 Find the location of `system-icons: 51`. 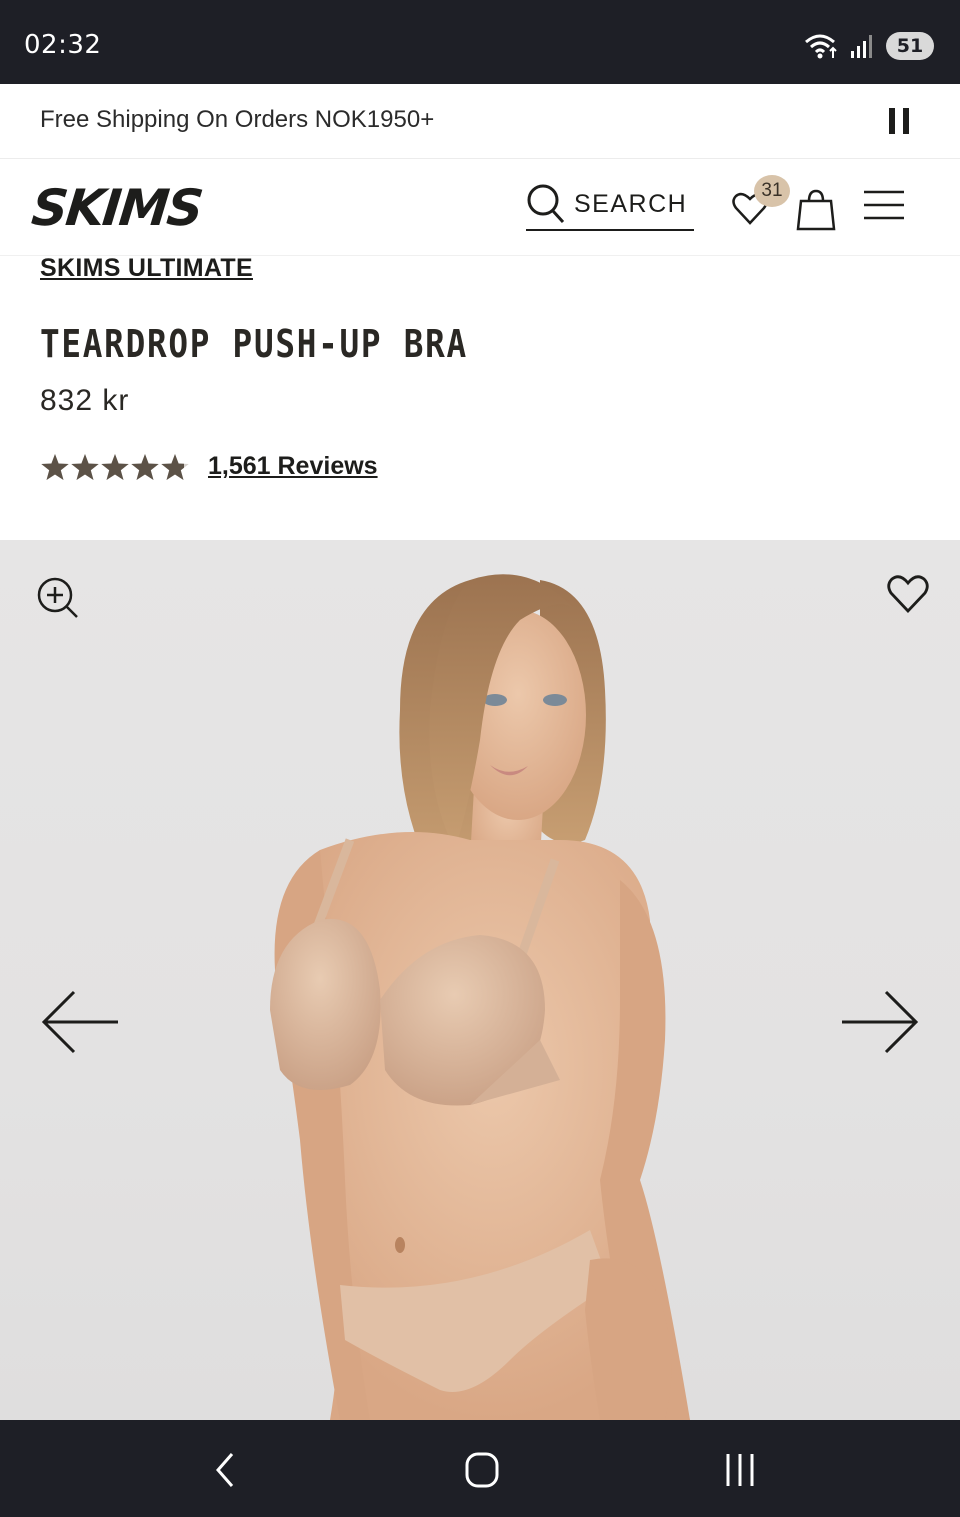

system-icons: 51 is located at coordinates (869, 46).